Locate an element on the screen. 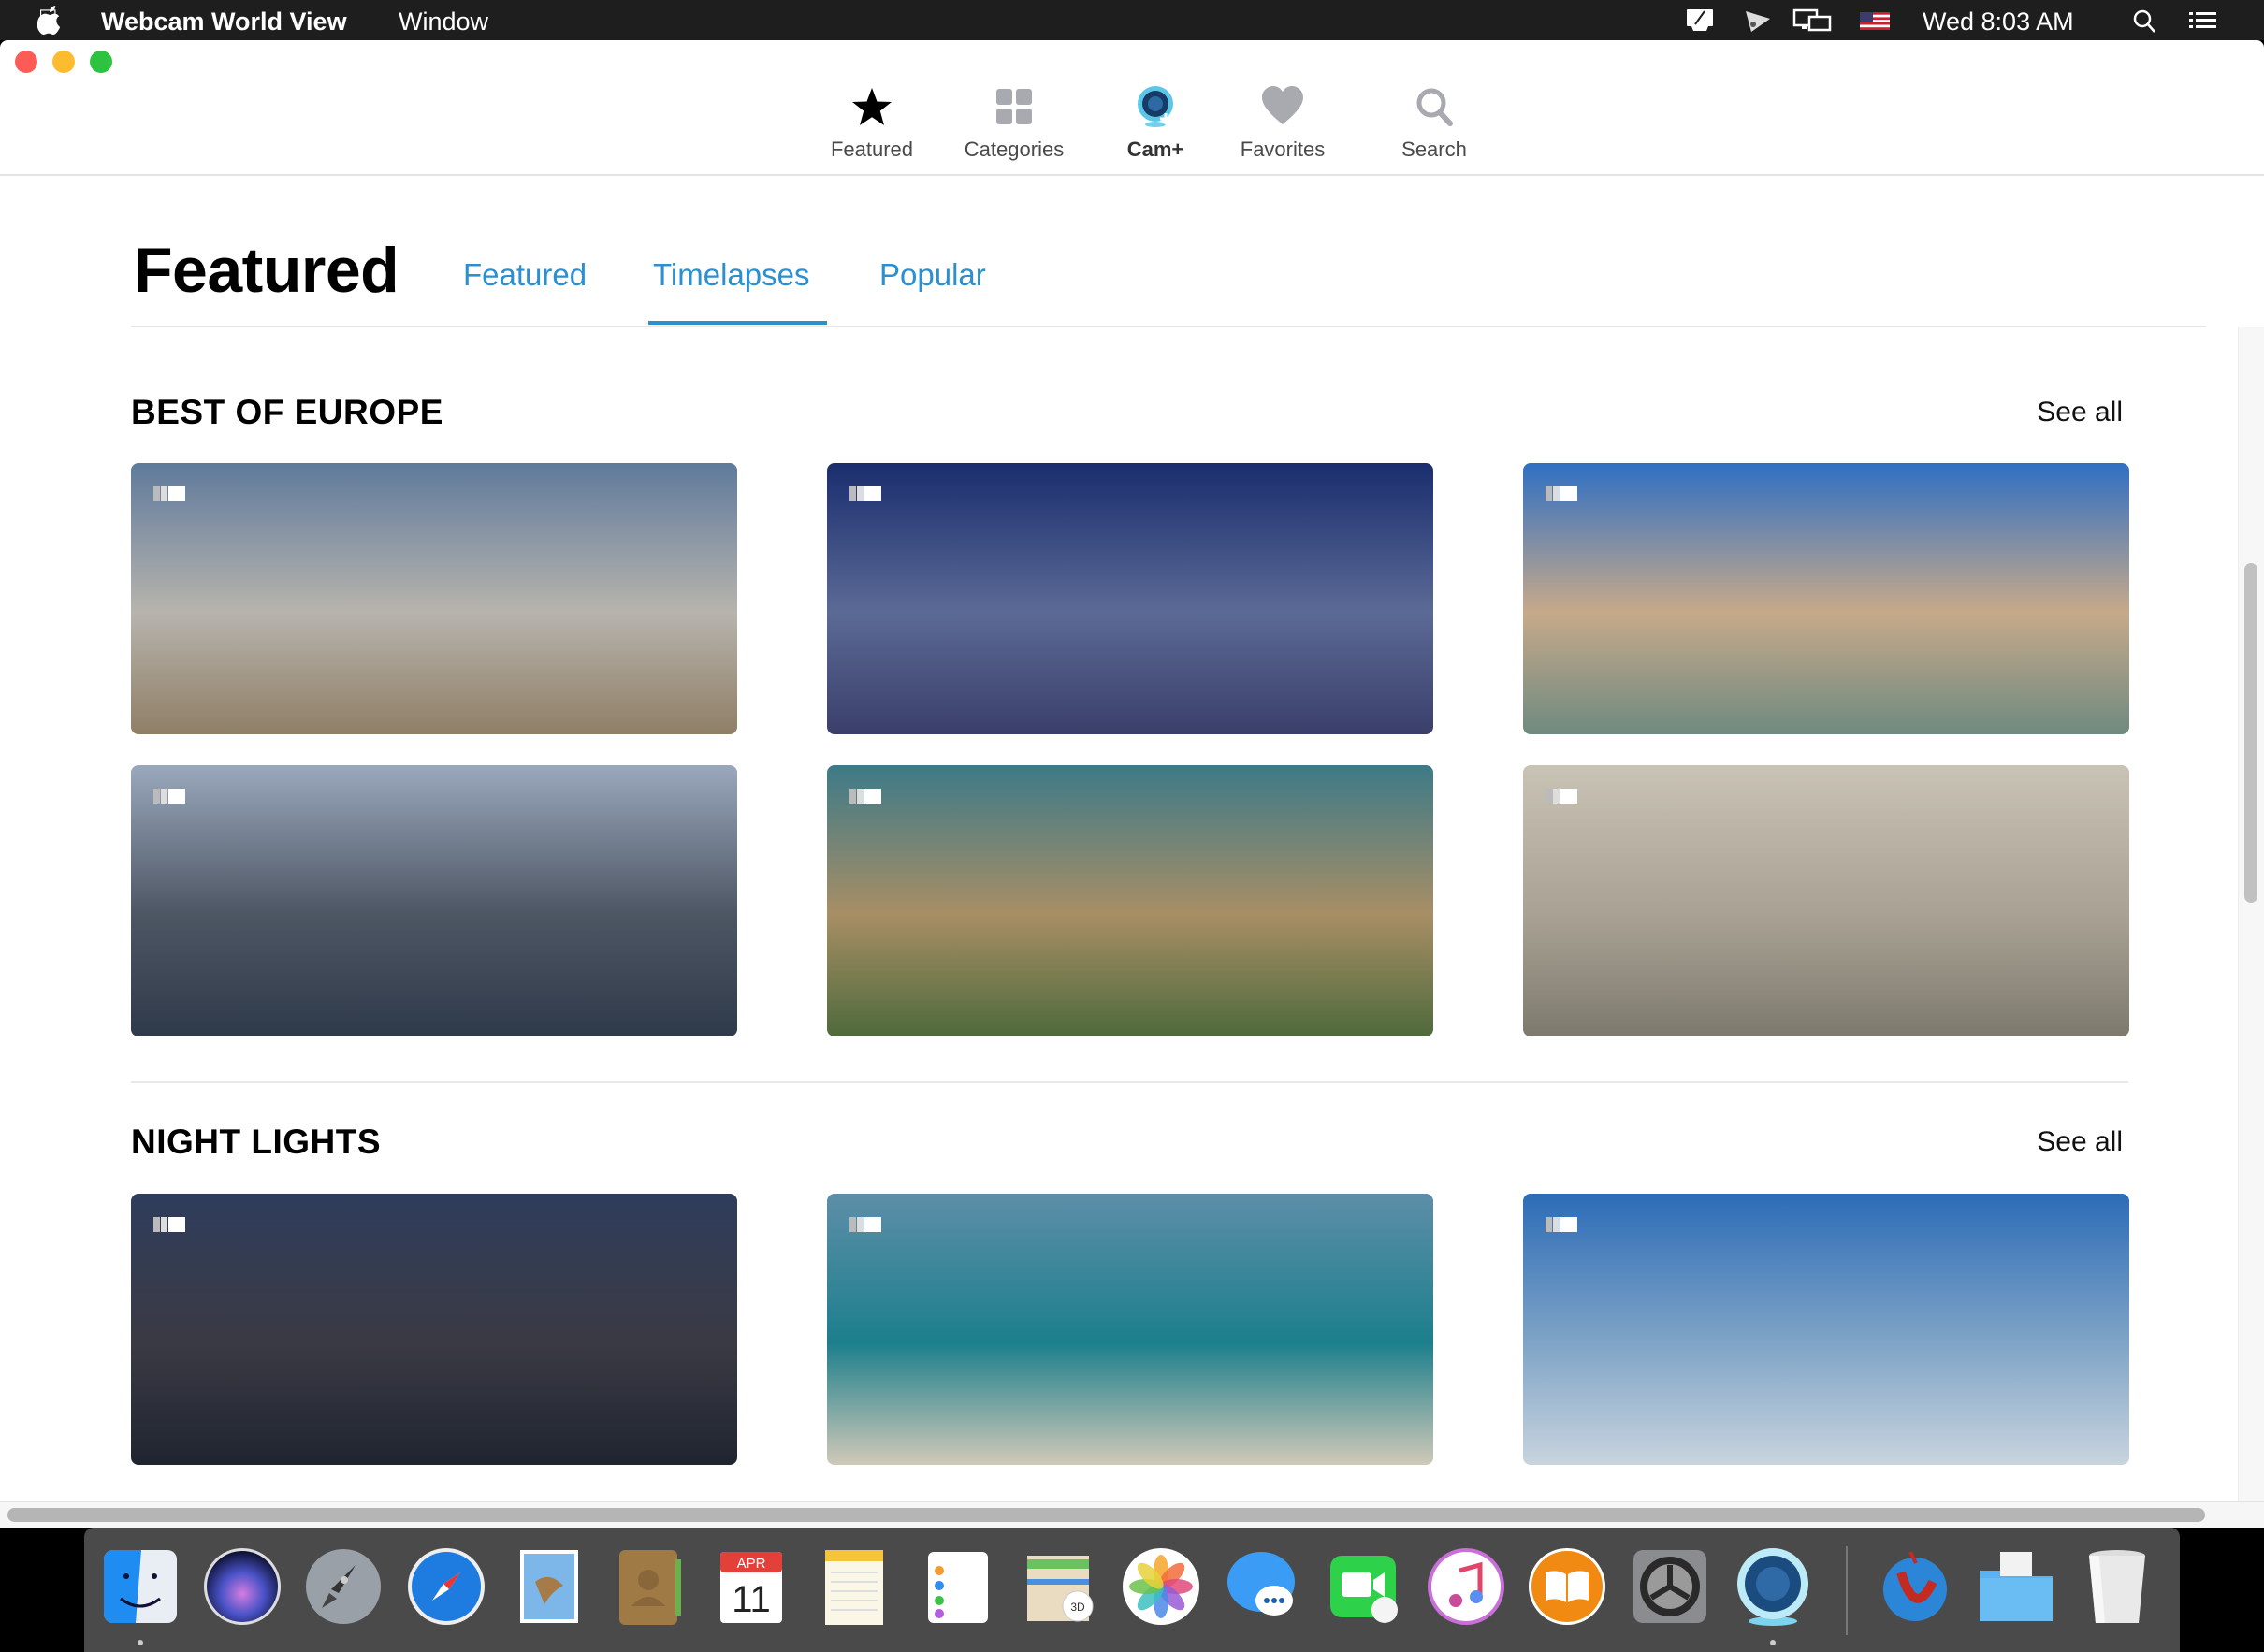 The image size is (2264, 1652). mail-icon is located at coordinates (549, 1586).